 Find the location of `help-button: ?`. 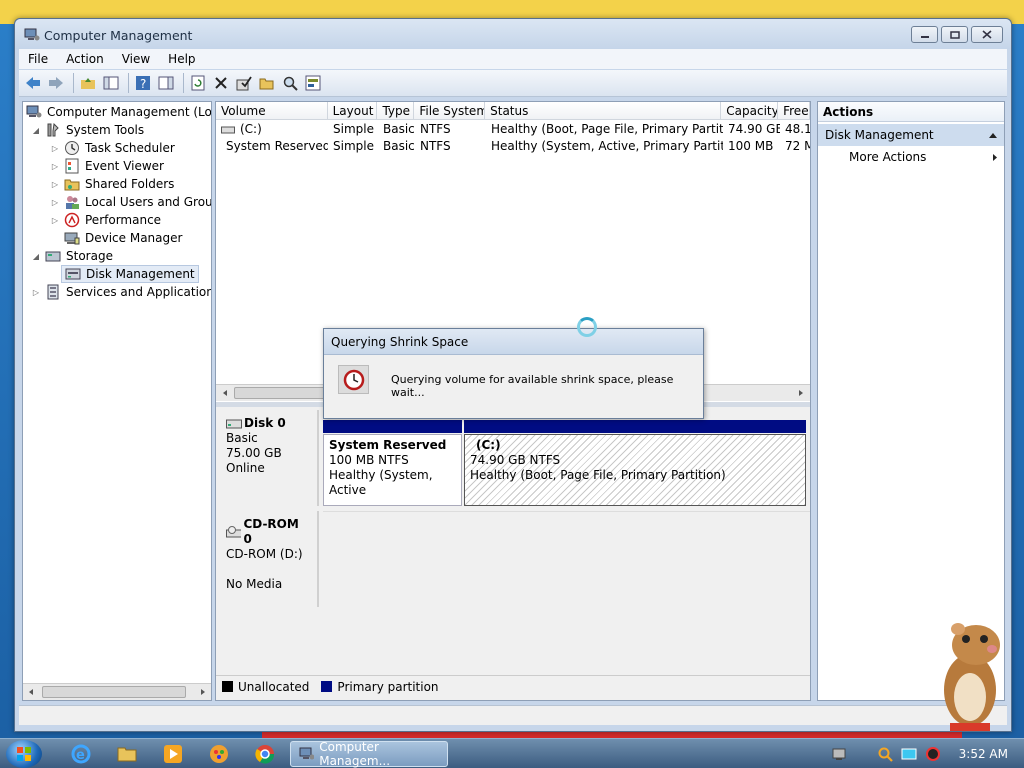

help-button: ? is located at coordinates (143, 83).